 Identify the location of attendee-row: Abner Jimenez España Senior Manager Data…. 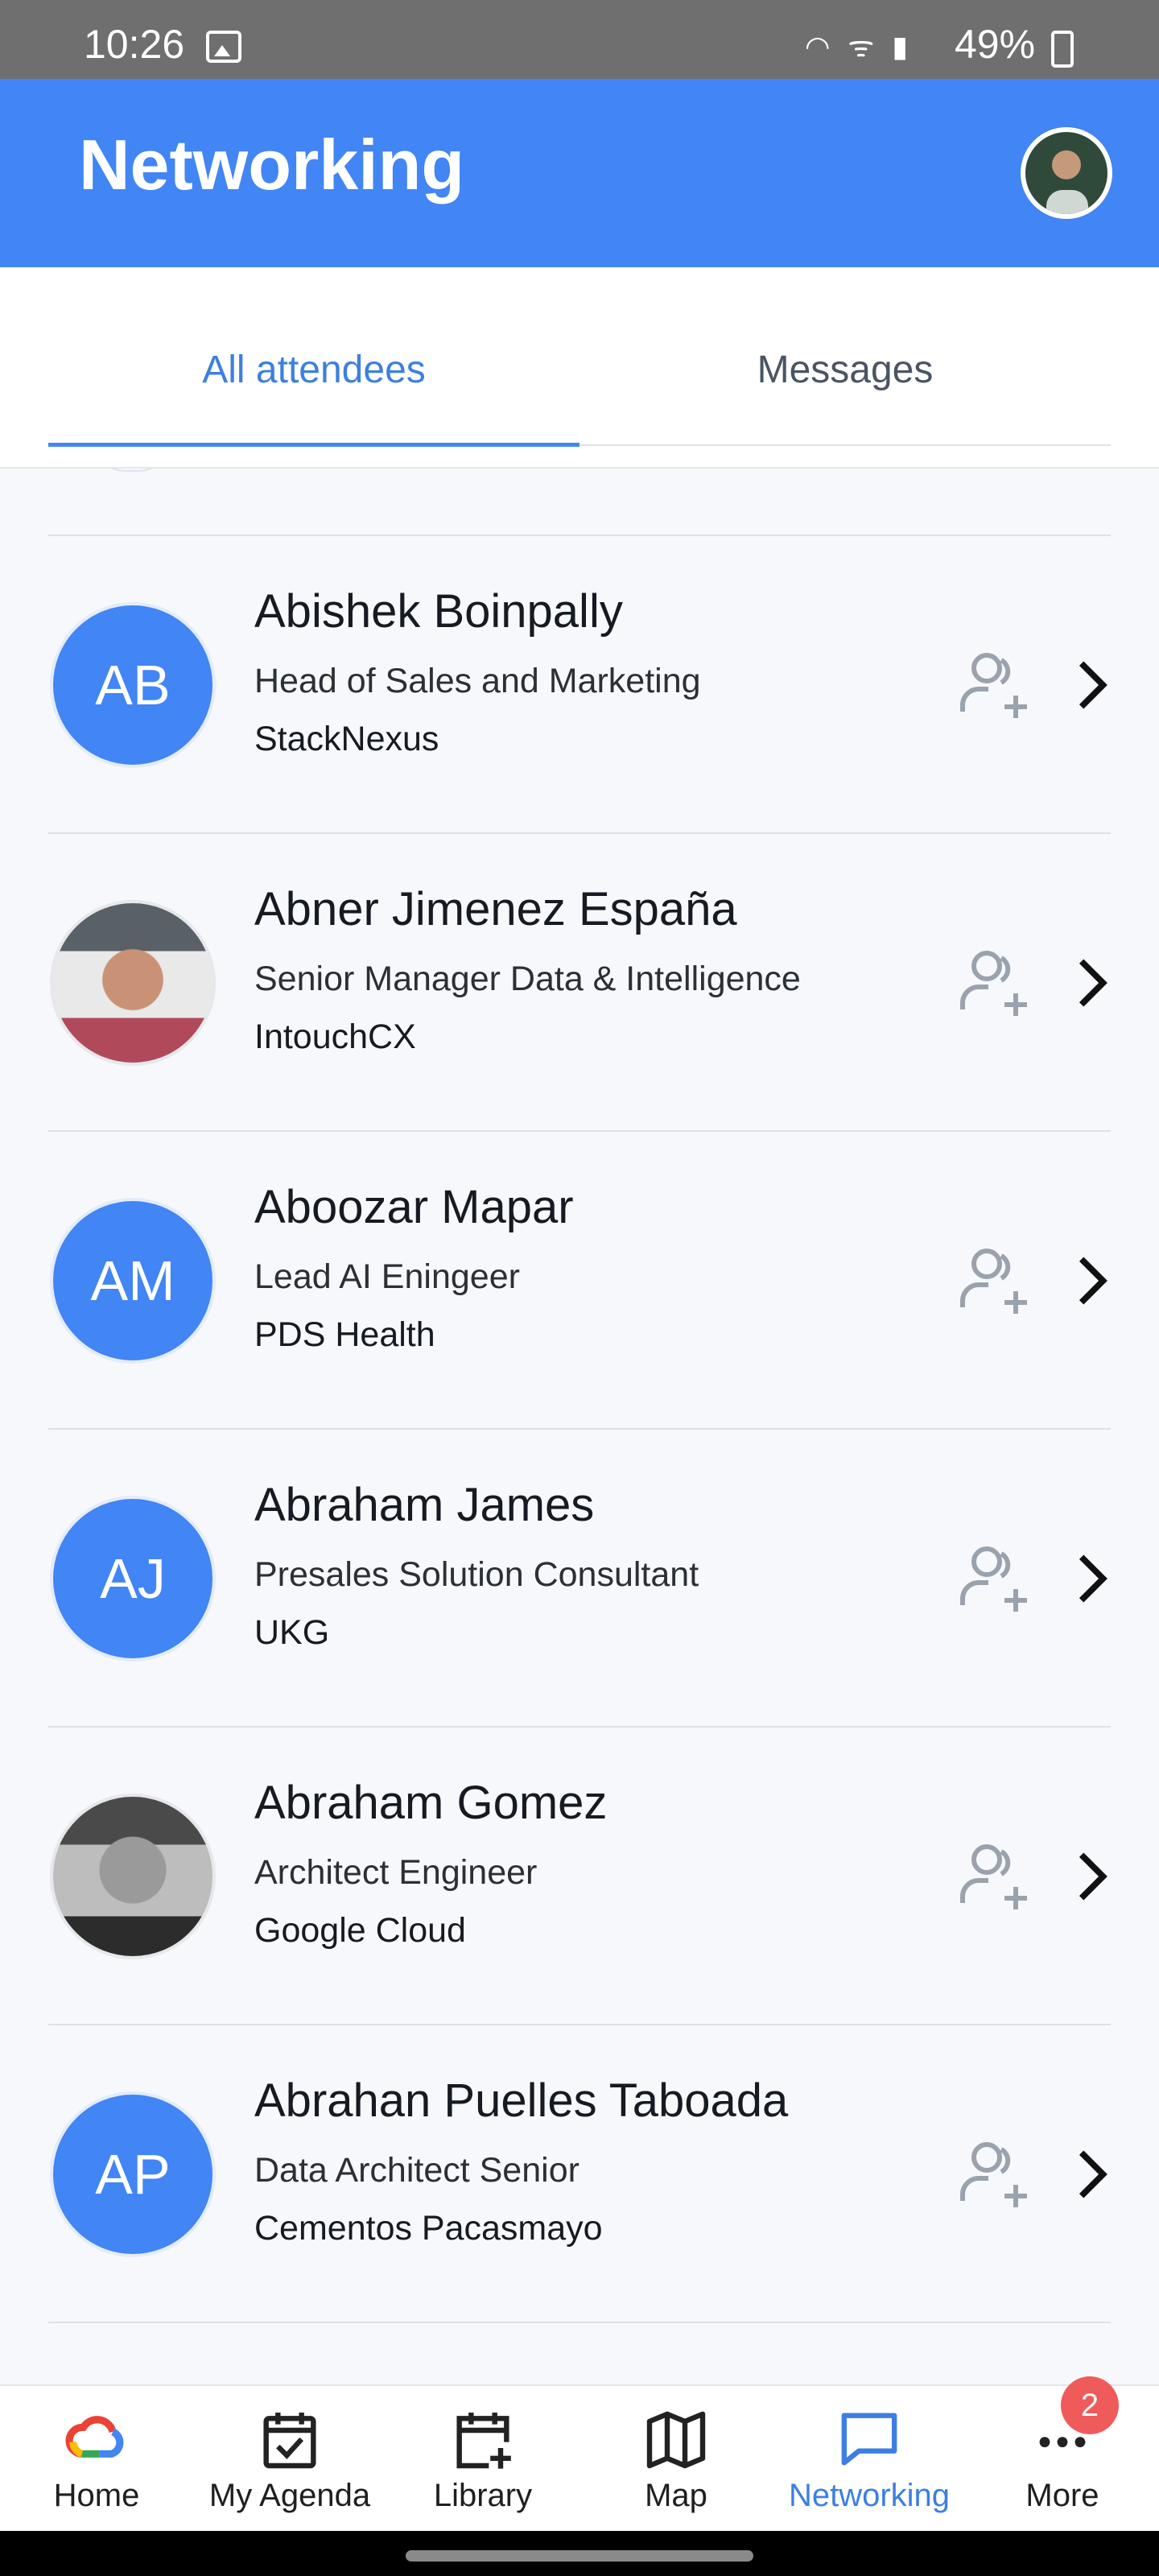
(579, 983).